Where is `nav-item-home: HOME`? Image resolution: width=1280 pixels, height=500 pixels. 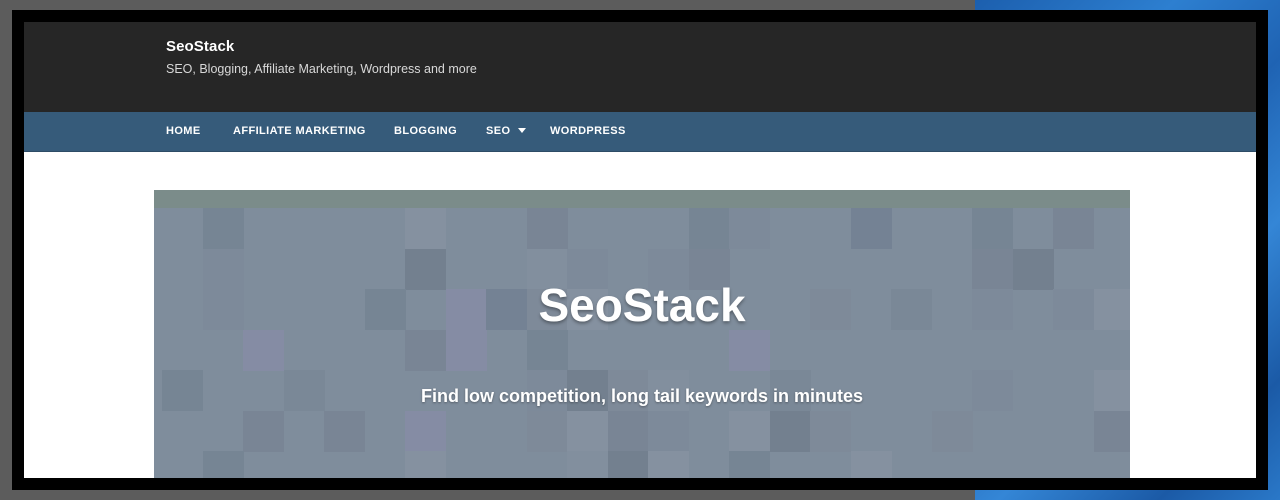 nav-item-home: HOME is located at coordinates (183, 131).